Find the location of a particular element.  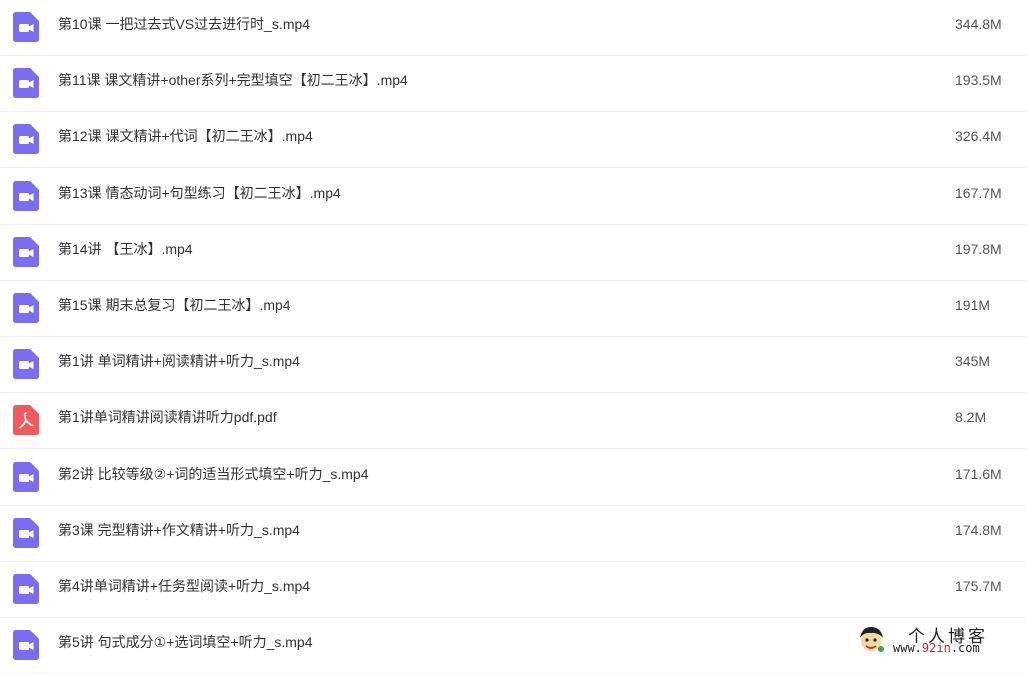

file-row: 第10课 一把过去式VS过去进行时_s.mp4 344.8M is located at coordinates (513, 28).